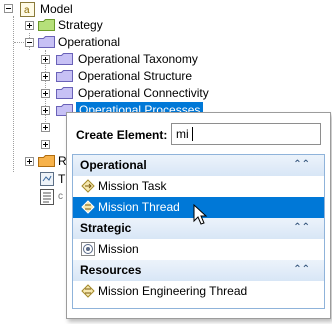  What do you see at coordinates (118, 249) in the screenshot?
I see `list-item-label: Mission` at bounding box center [118, 249].